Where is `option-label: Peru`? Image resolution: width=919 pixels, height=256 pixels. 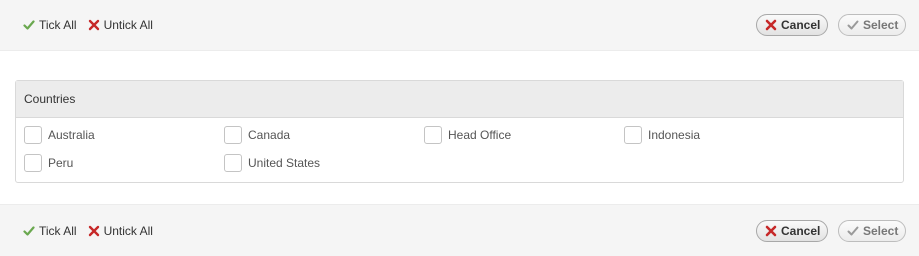 option-label: Peru is located at coordinates (61, 163).